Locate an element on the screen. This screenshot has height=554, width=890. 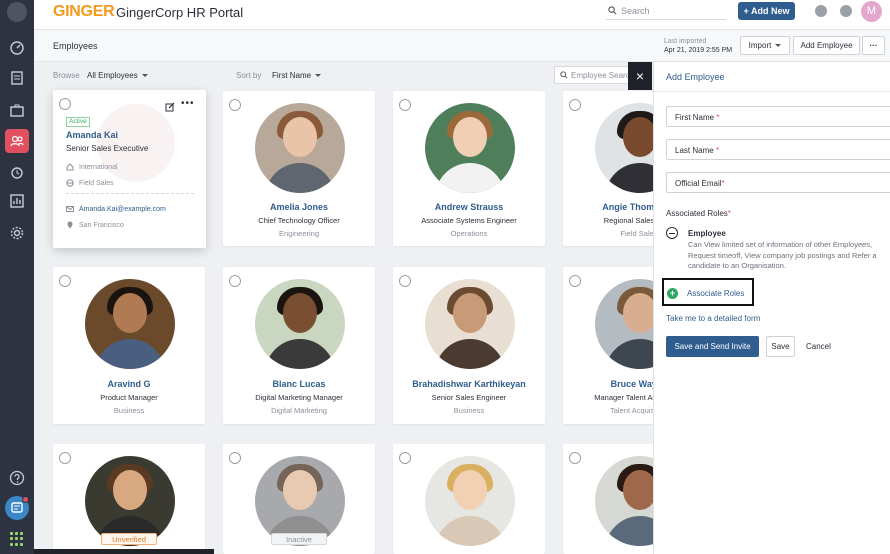
add-new-button: + Add New is located at coordinates (766, 11).